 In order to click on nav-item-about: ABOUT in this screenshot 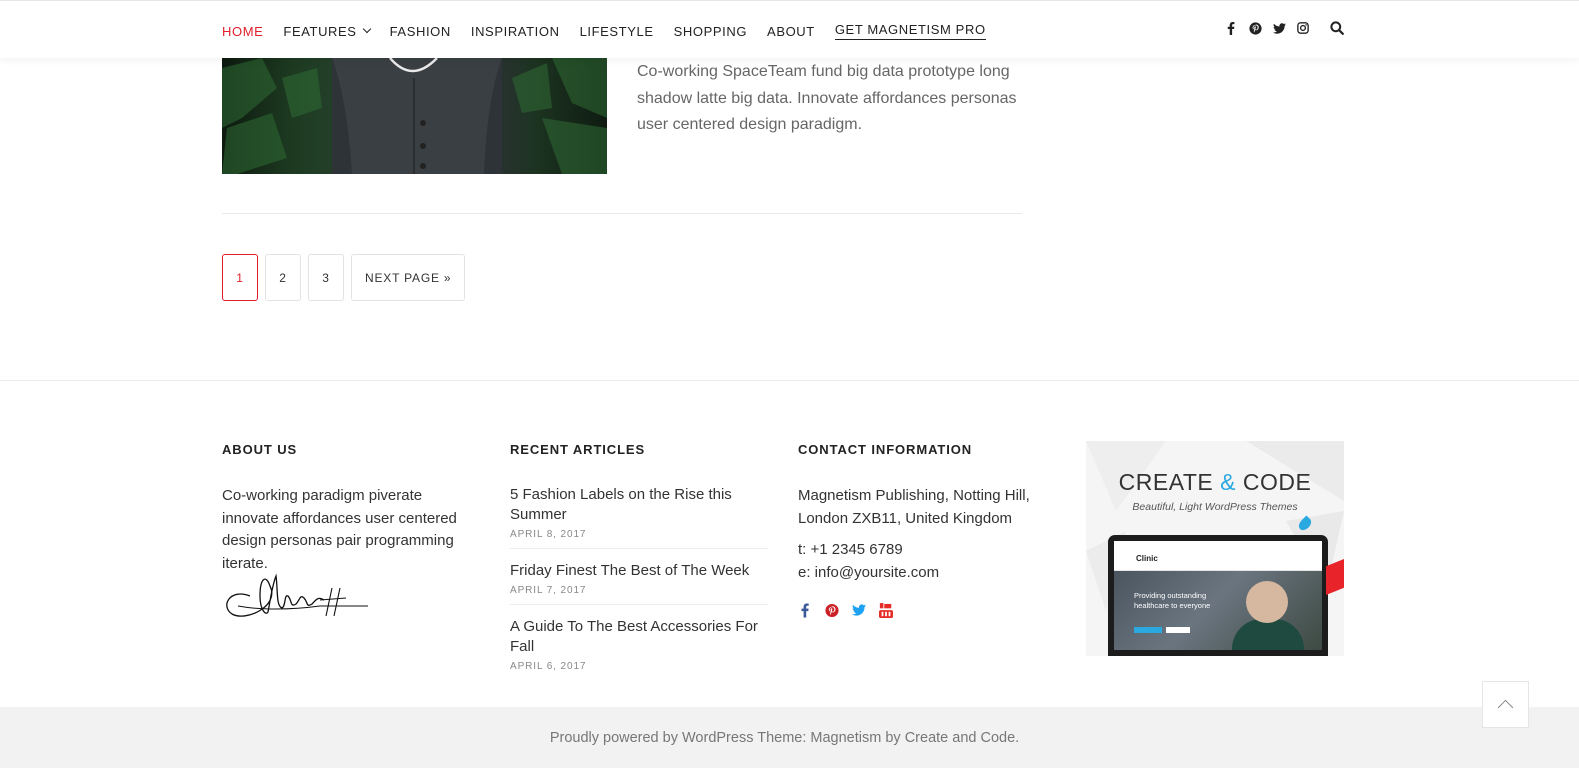, I will do `click(791, 31)`.